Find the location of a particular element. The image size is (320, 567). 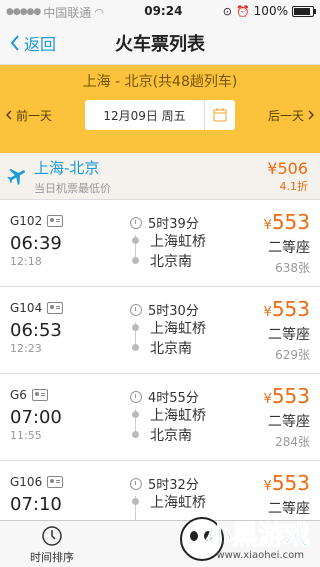

prev-day-button: 前一天 is located at coordinates (29, 115).